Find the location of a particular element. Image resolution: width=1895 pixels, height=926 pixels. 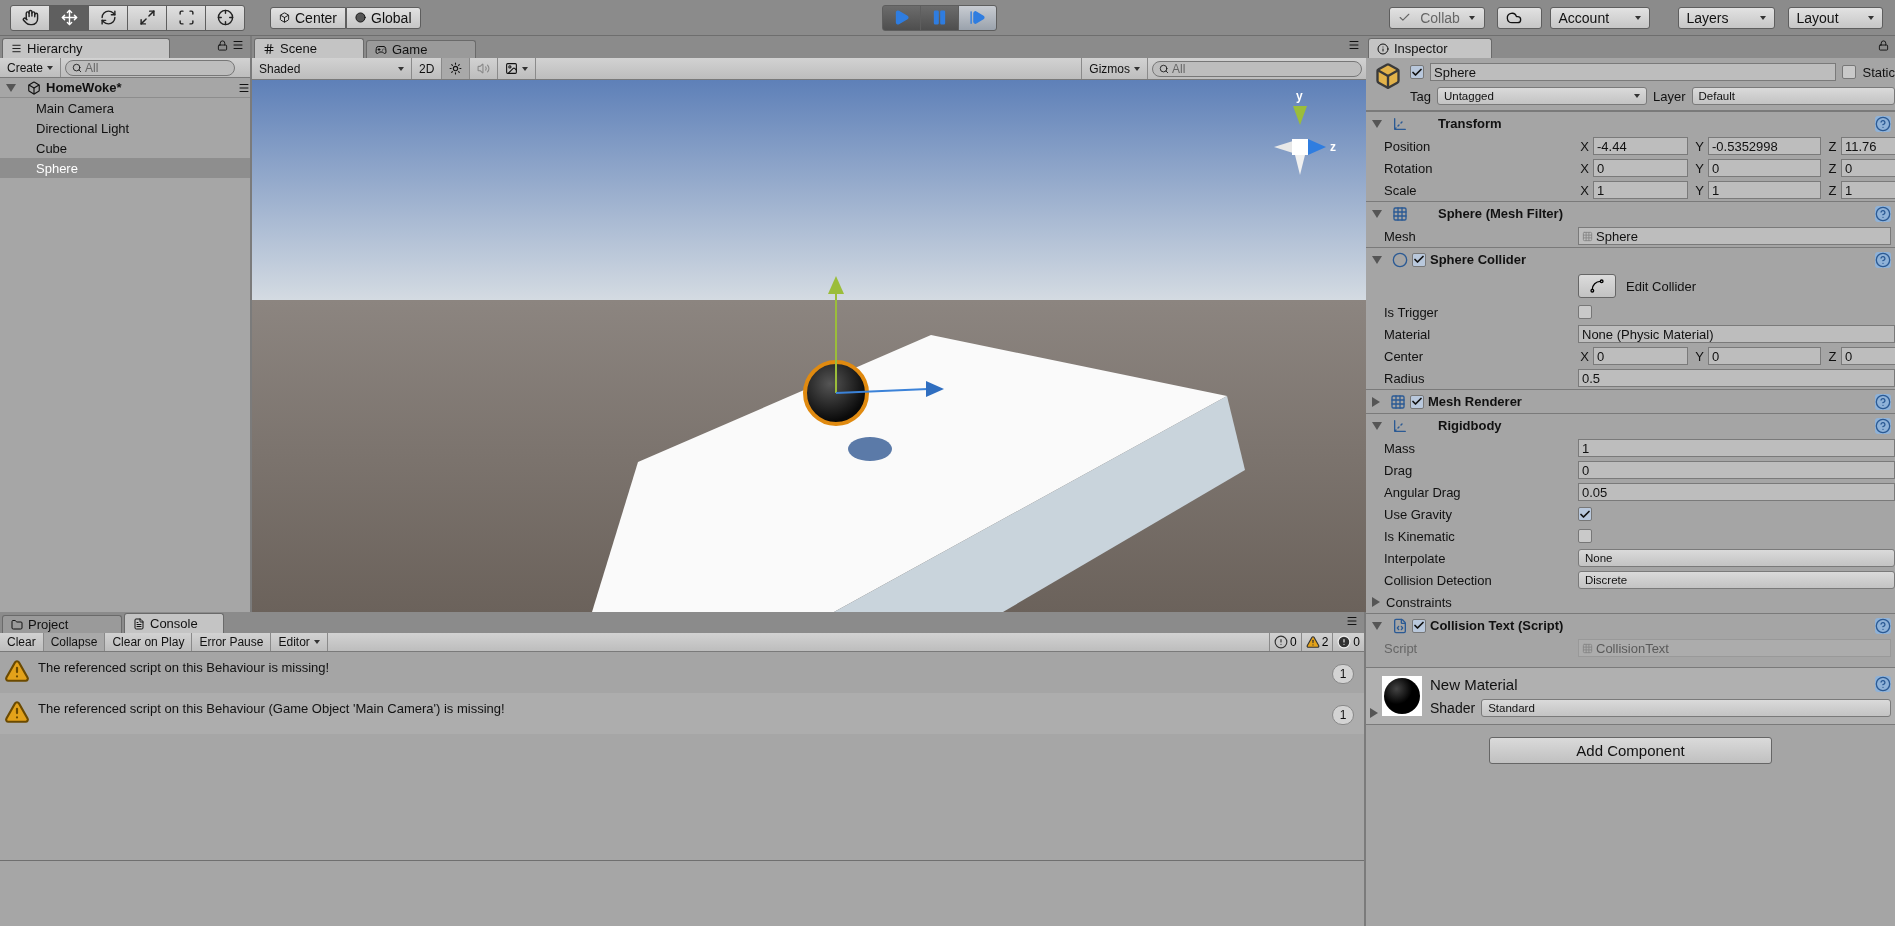

foldout-label: Constraints is located at coordinates (1419, 602).